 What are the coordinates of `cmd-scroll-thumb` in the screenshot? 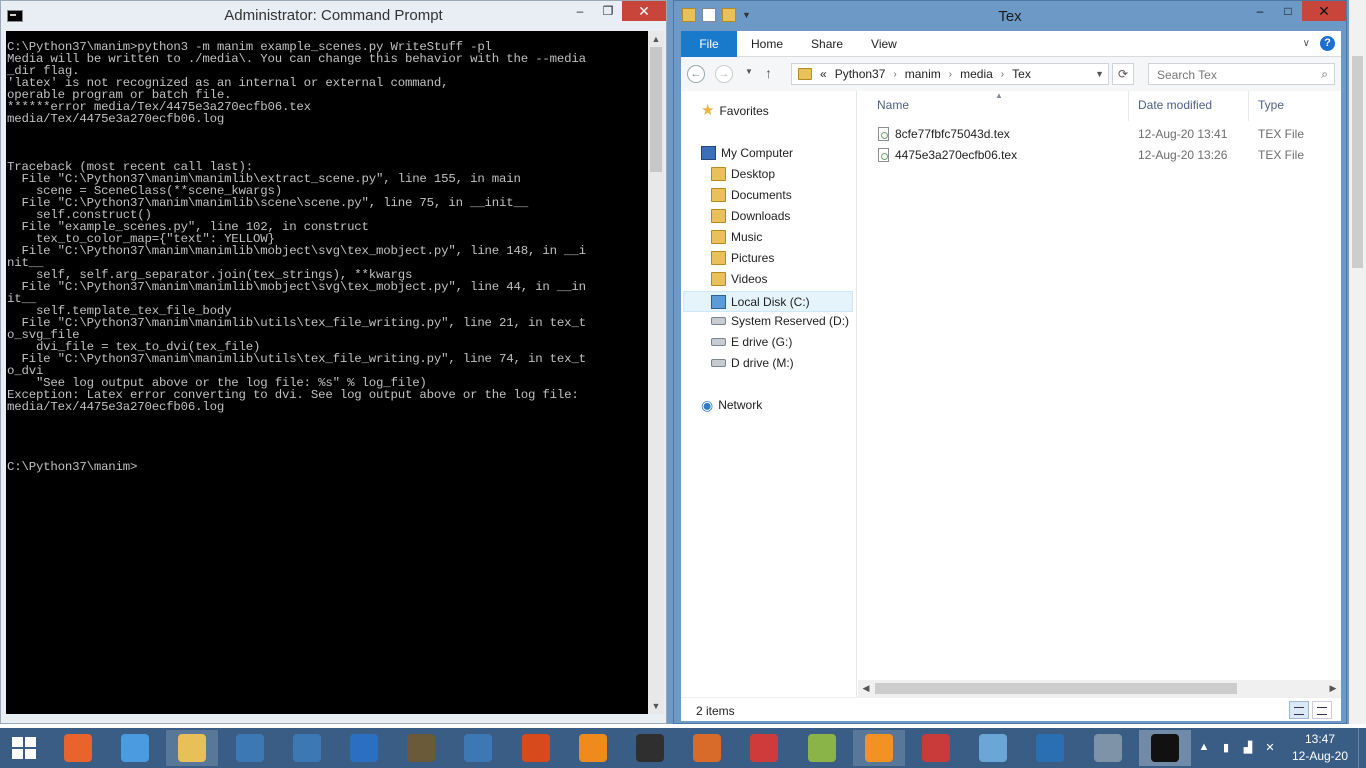 It's located at (656, 109).